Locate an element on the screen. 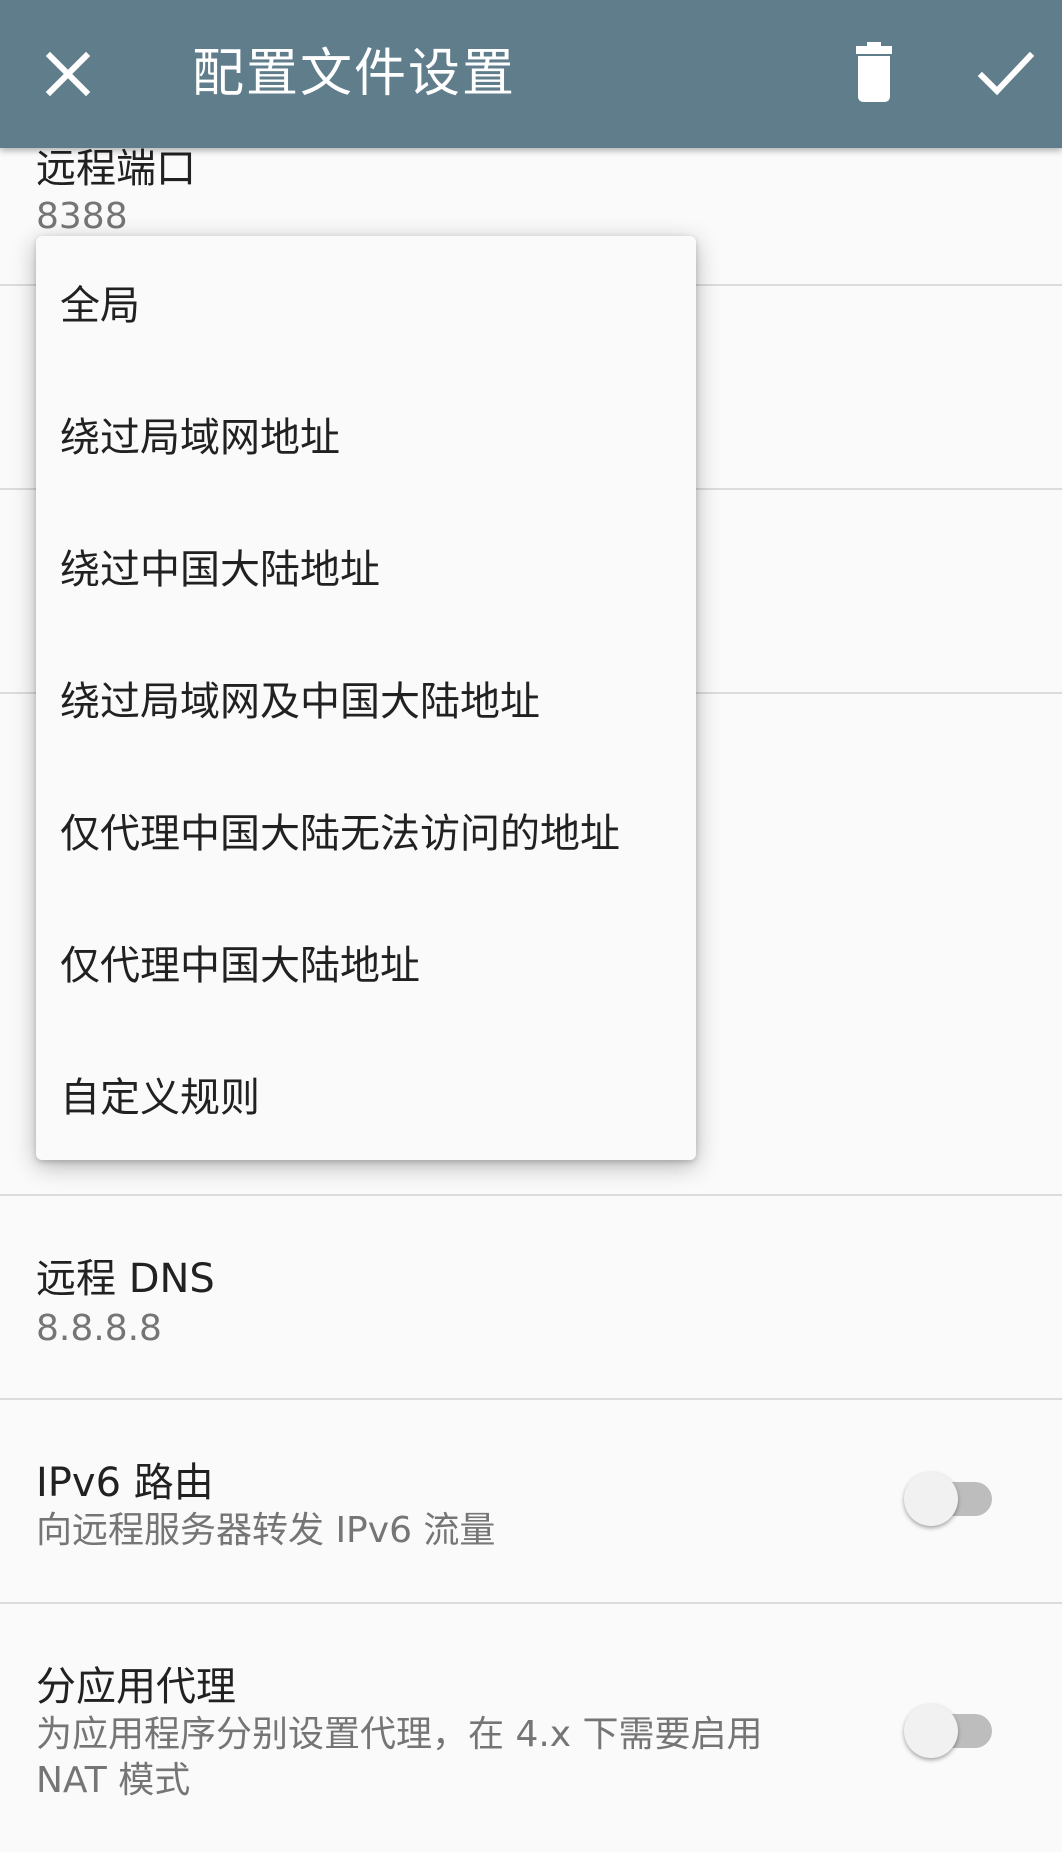 This screenshot has height=1852, width=1062. per-app-proxy-summary-line2: NAT 模式 is located at coordinates (113, 1780).